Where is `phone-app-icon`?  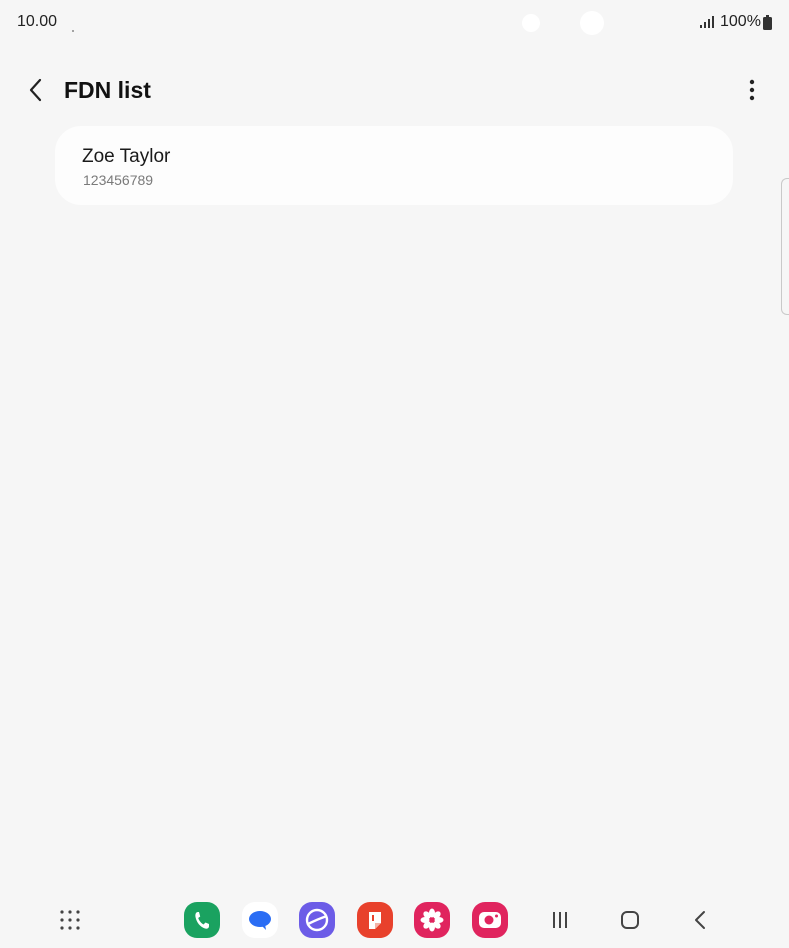
phone-app-icon is located at coordinates (202, 920).